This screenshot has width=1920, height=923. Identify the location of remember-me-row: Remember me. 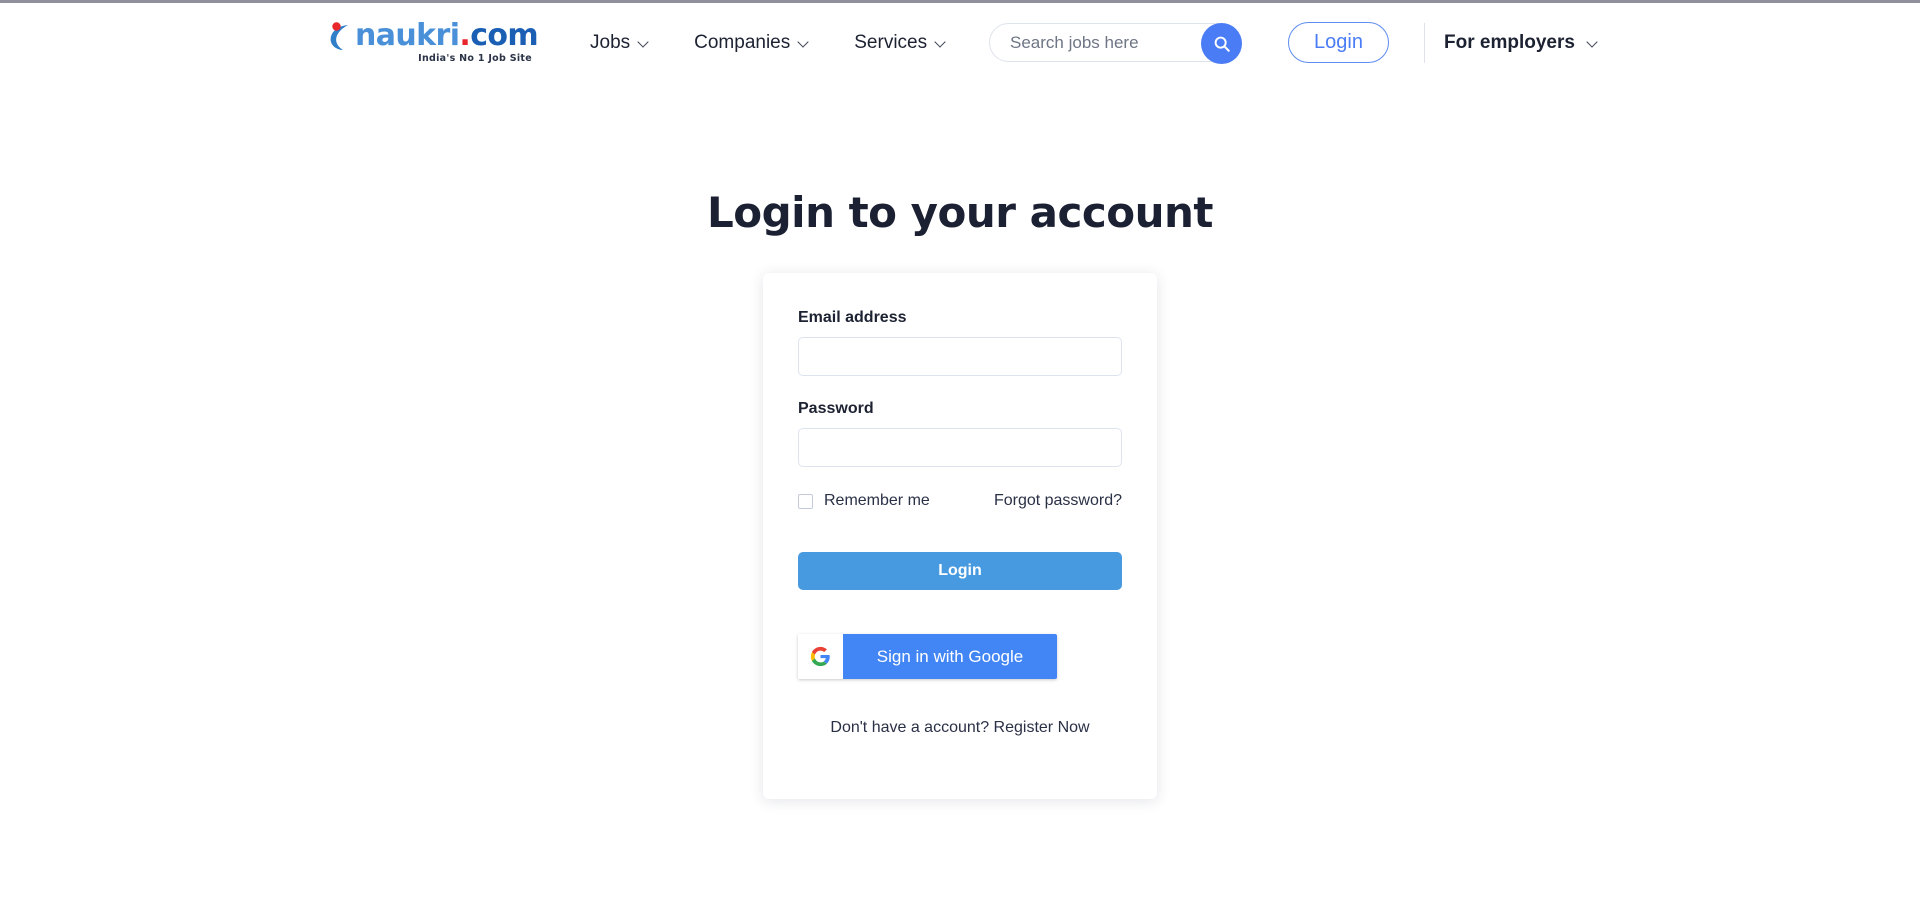
(864, 501).